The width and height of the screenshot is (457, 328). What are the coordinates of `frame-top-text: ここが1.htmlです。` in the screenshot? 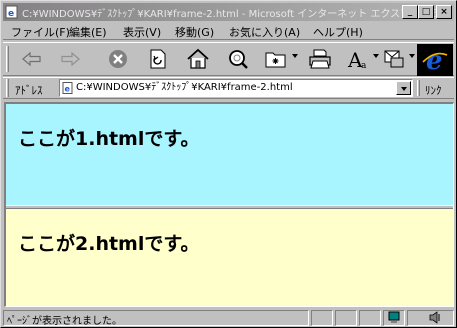 It's located at (109, 139).